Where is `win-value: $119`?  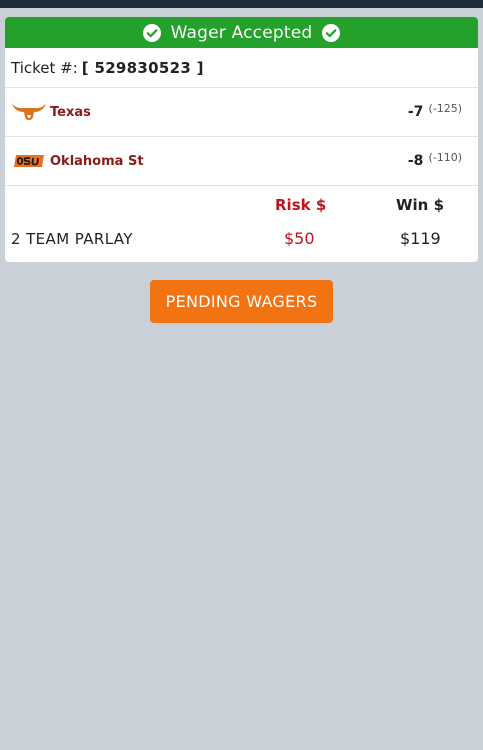
win-value: $119 is located at coordinates (420, 238).